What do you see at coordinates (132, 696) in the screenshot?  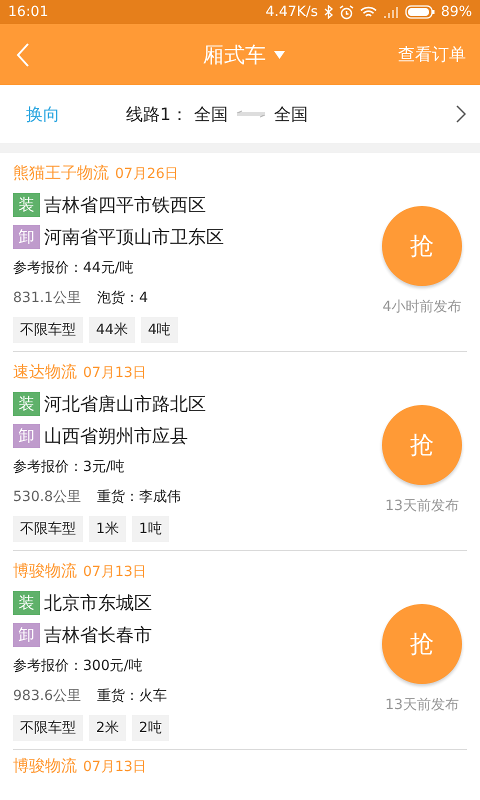 I see `cargo-info: 重货：火车` at bounding box center [132, 696].